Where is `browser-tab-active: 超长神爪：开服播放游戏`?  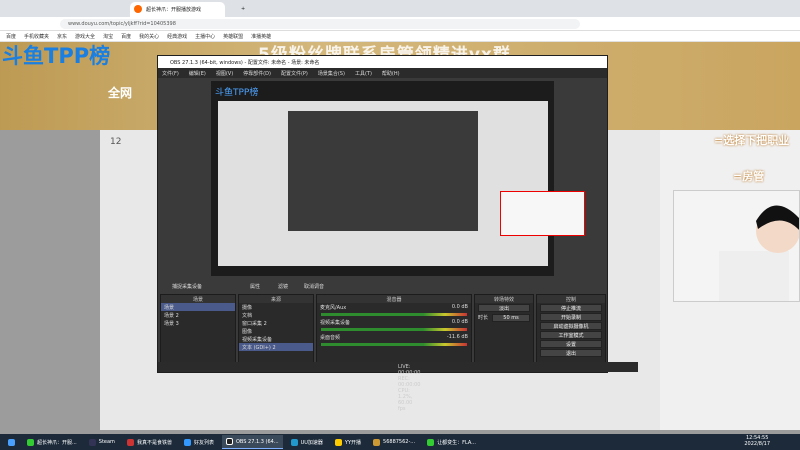
browser-tab-active: 超长神爪：开服播放游戏 is located at coordinates (177, 9).